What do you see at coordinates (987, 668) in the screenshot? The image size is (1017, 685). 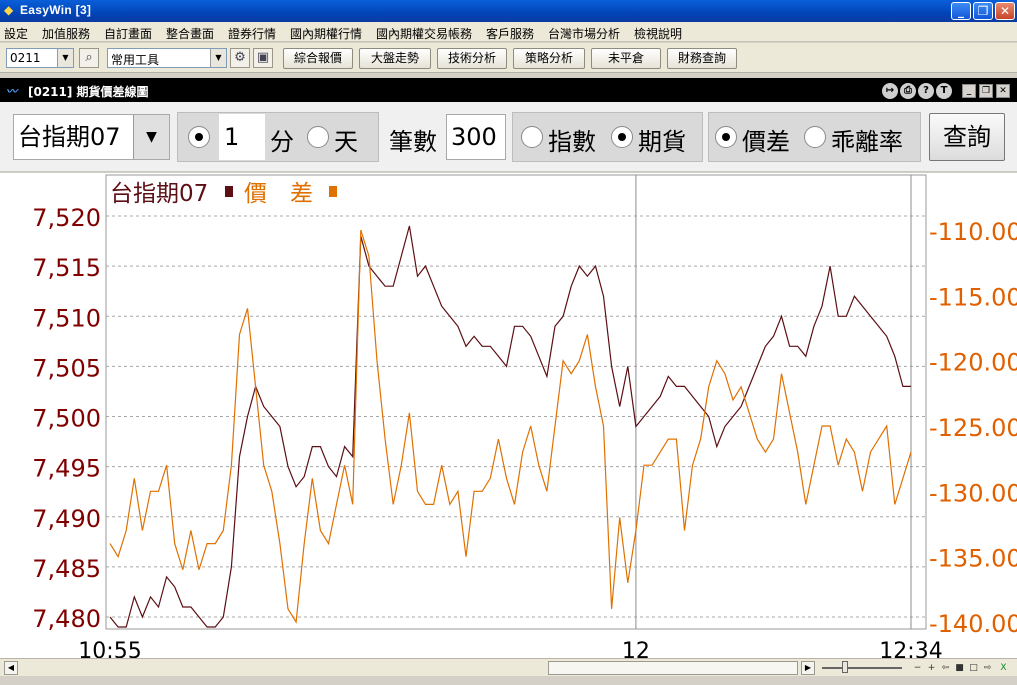 I see `move-right-icon: ⇨` at bounding box center [987, 668].